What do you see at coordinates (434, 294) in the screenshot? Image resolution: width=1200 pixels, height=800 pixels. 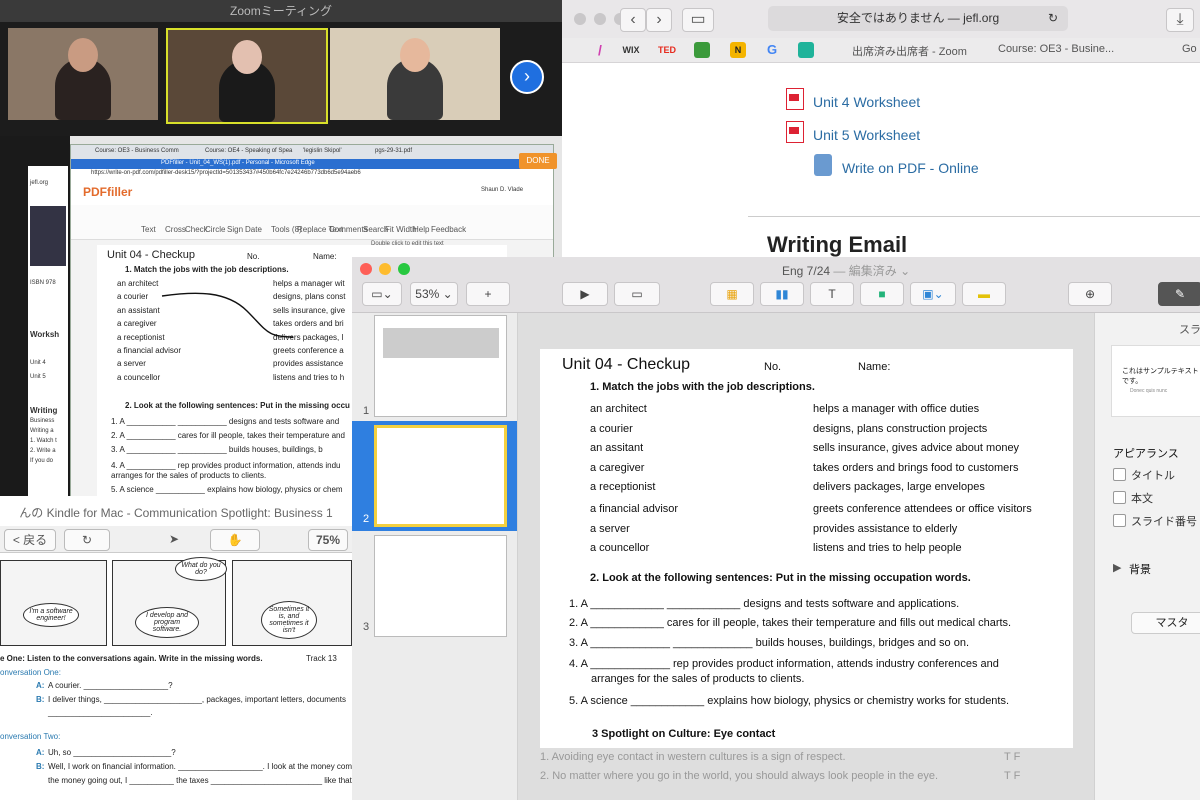 I see `zoom-select: 53% ⌄` at bounding box center [434, 294].